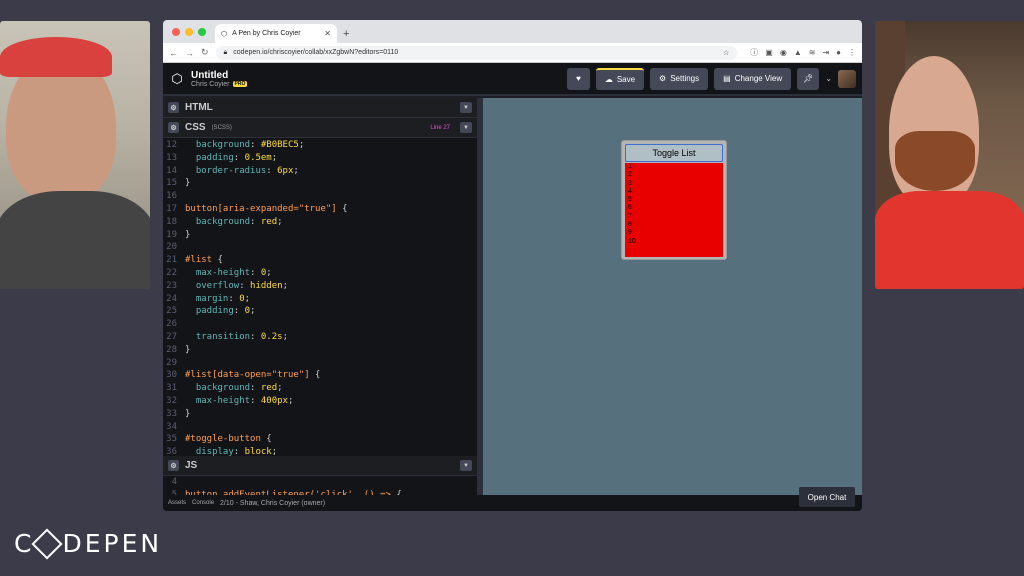  Describe the element at coordinates (177, 79) in the screenshot. I see `codepen-logo-icon: ⬡` at that location.